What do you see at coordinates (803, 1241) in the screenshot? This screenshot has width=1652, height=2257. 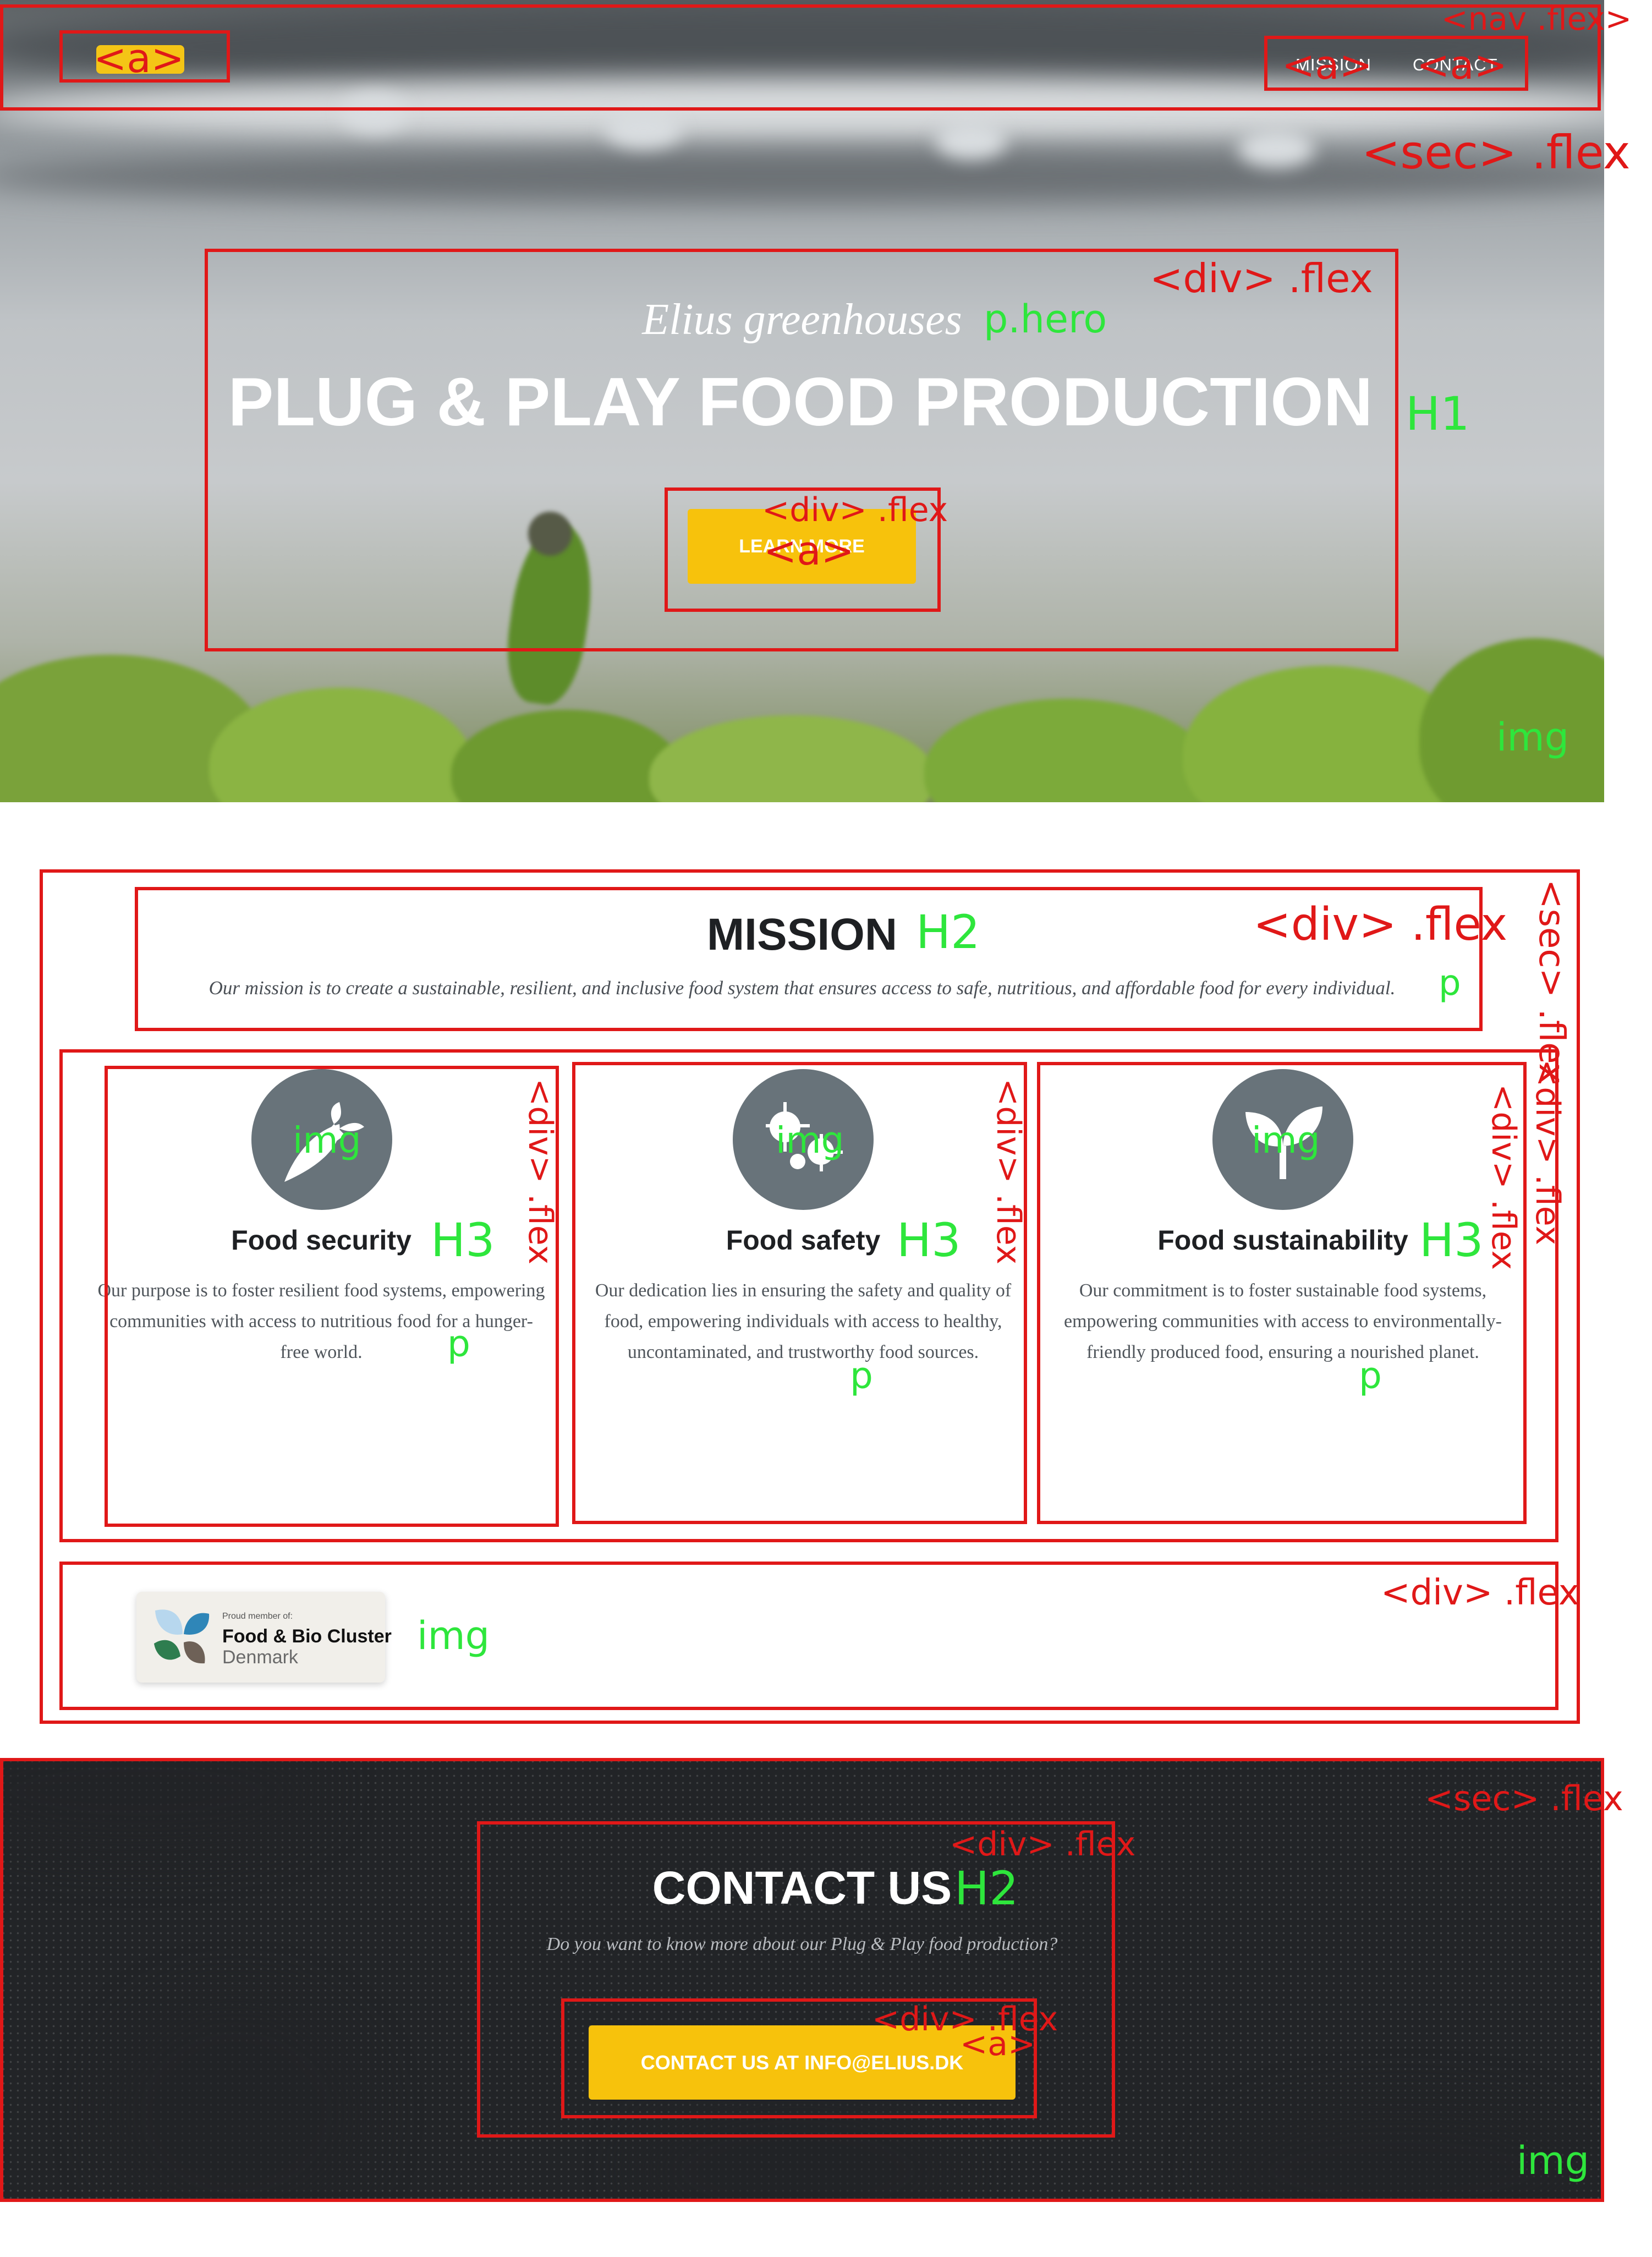 I see `card-title: Food safety` at bounding box center [803, 1241].